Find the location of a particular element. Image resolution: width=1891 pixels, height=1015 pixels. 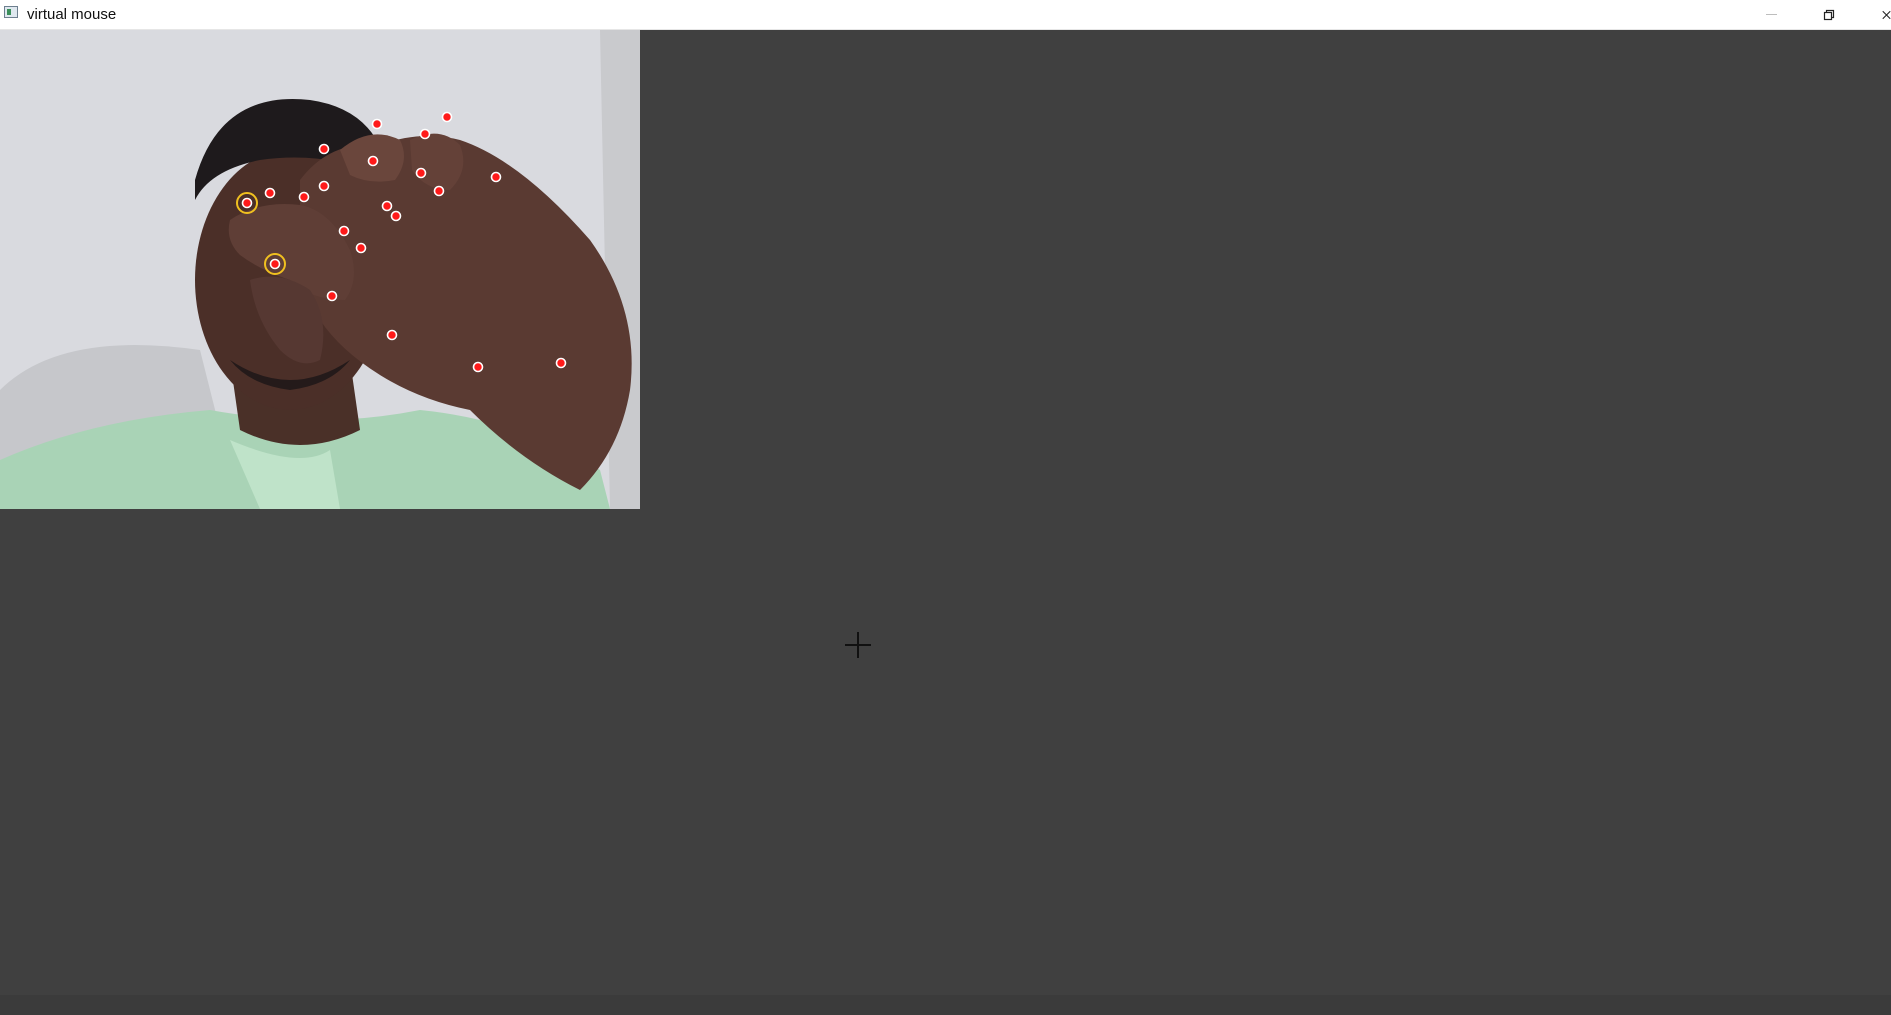

bottom-edge is located at coordinates (945, 1005).